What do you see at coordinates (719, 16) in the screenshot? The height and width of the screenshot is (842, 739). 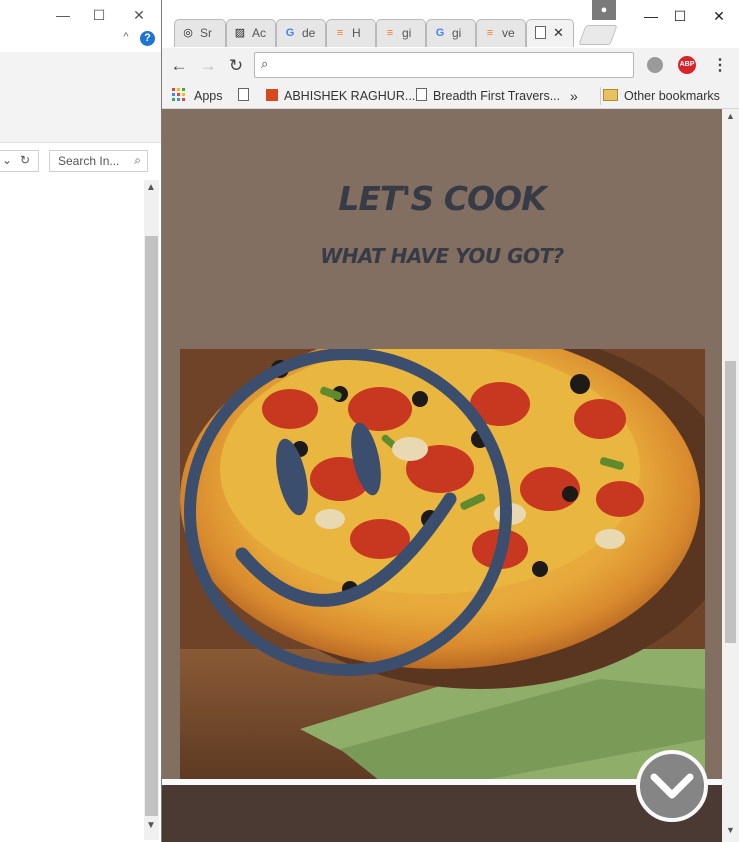 I see `close-button: ✕` at bounding box center [719, 16].